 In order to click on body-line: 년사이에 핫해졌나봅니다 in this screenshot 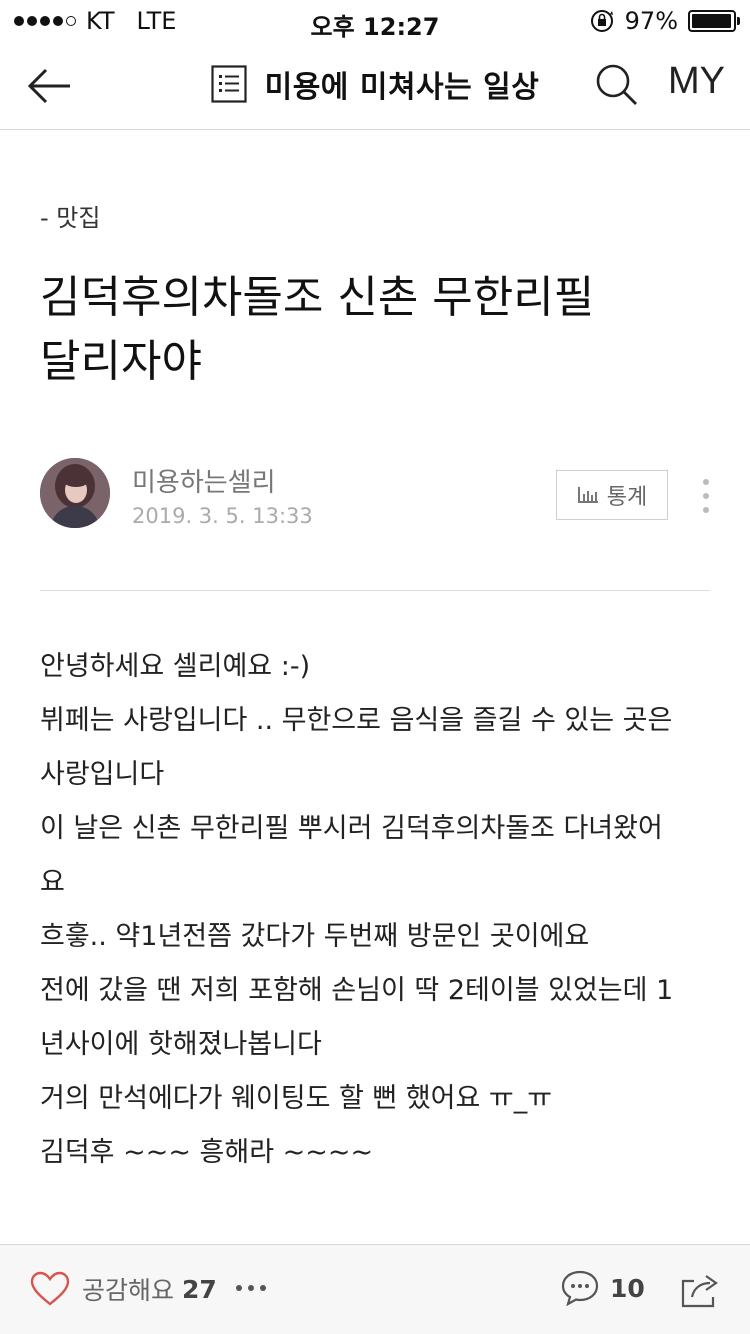, I will do `click(181, 1044)`.